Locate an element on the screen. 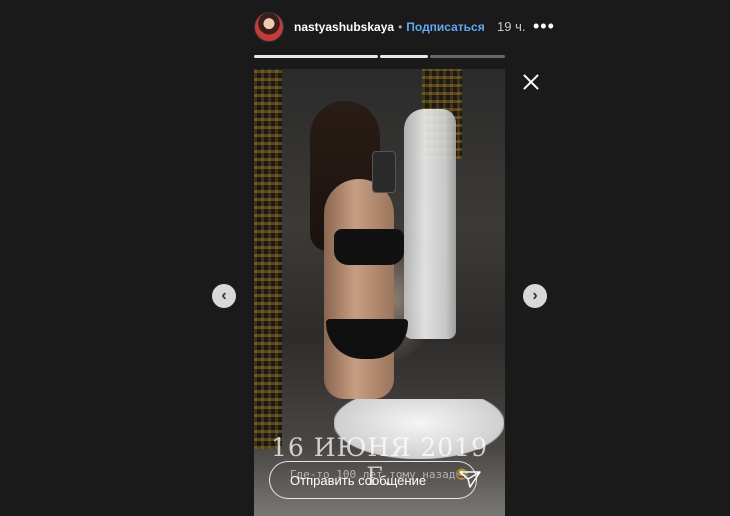 Image resolution: width=730 pixels, height=516 pixels. story-progress is located at coordinates (379, 56).